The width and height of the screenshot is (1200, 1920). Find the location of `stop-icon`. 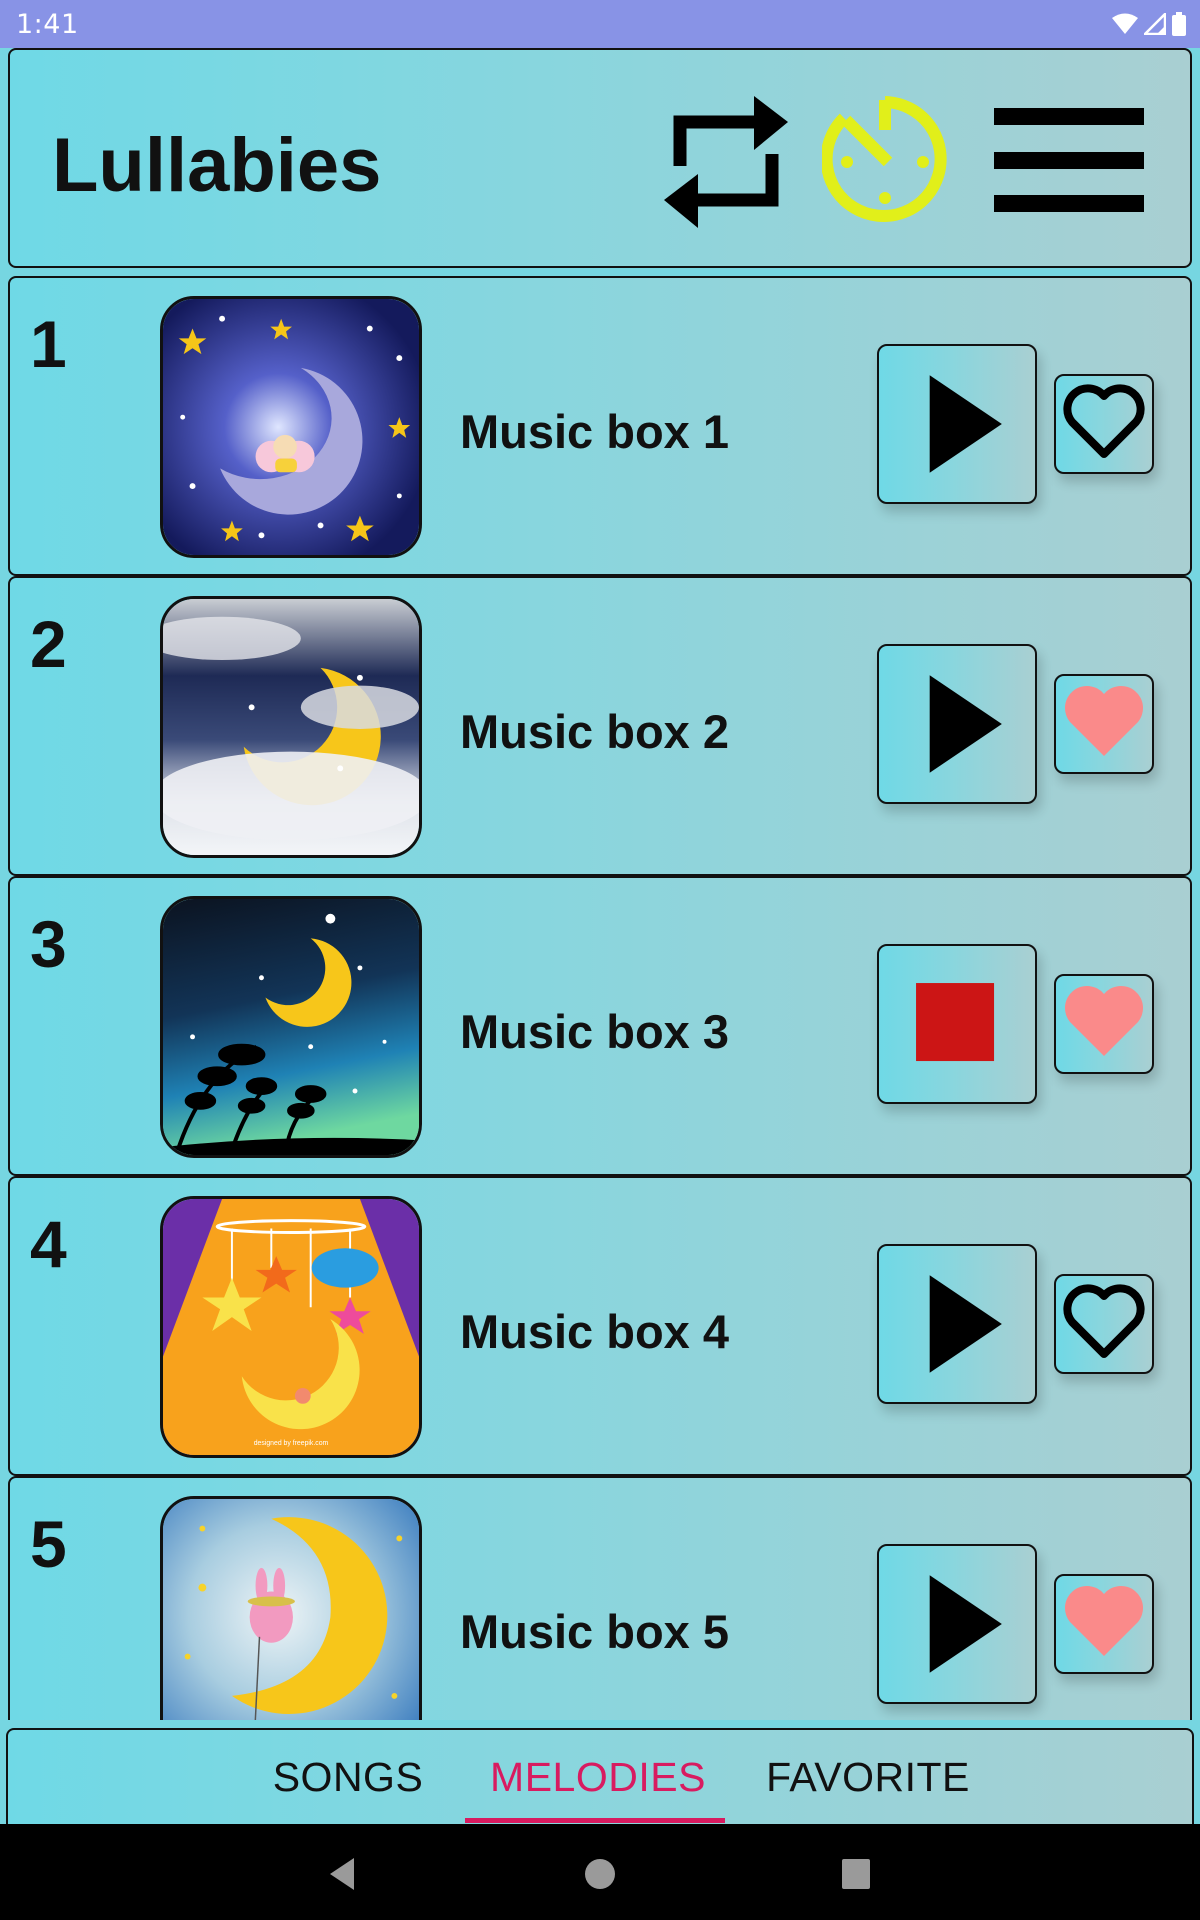

stop-icon is located at coordinates (955, 1022).